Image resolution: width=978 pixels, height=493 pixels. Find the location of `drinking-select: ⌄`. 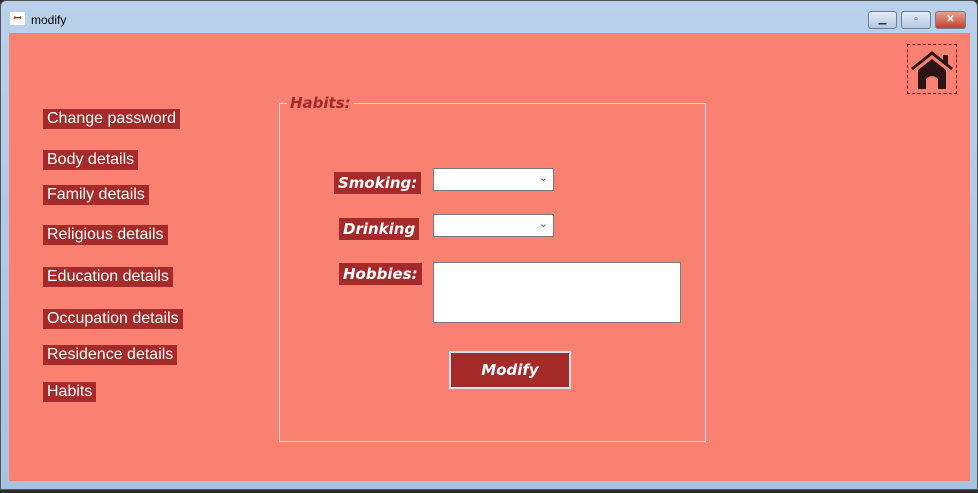

drinking-select: ⌄ is located at coordinates (493, 225).